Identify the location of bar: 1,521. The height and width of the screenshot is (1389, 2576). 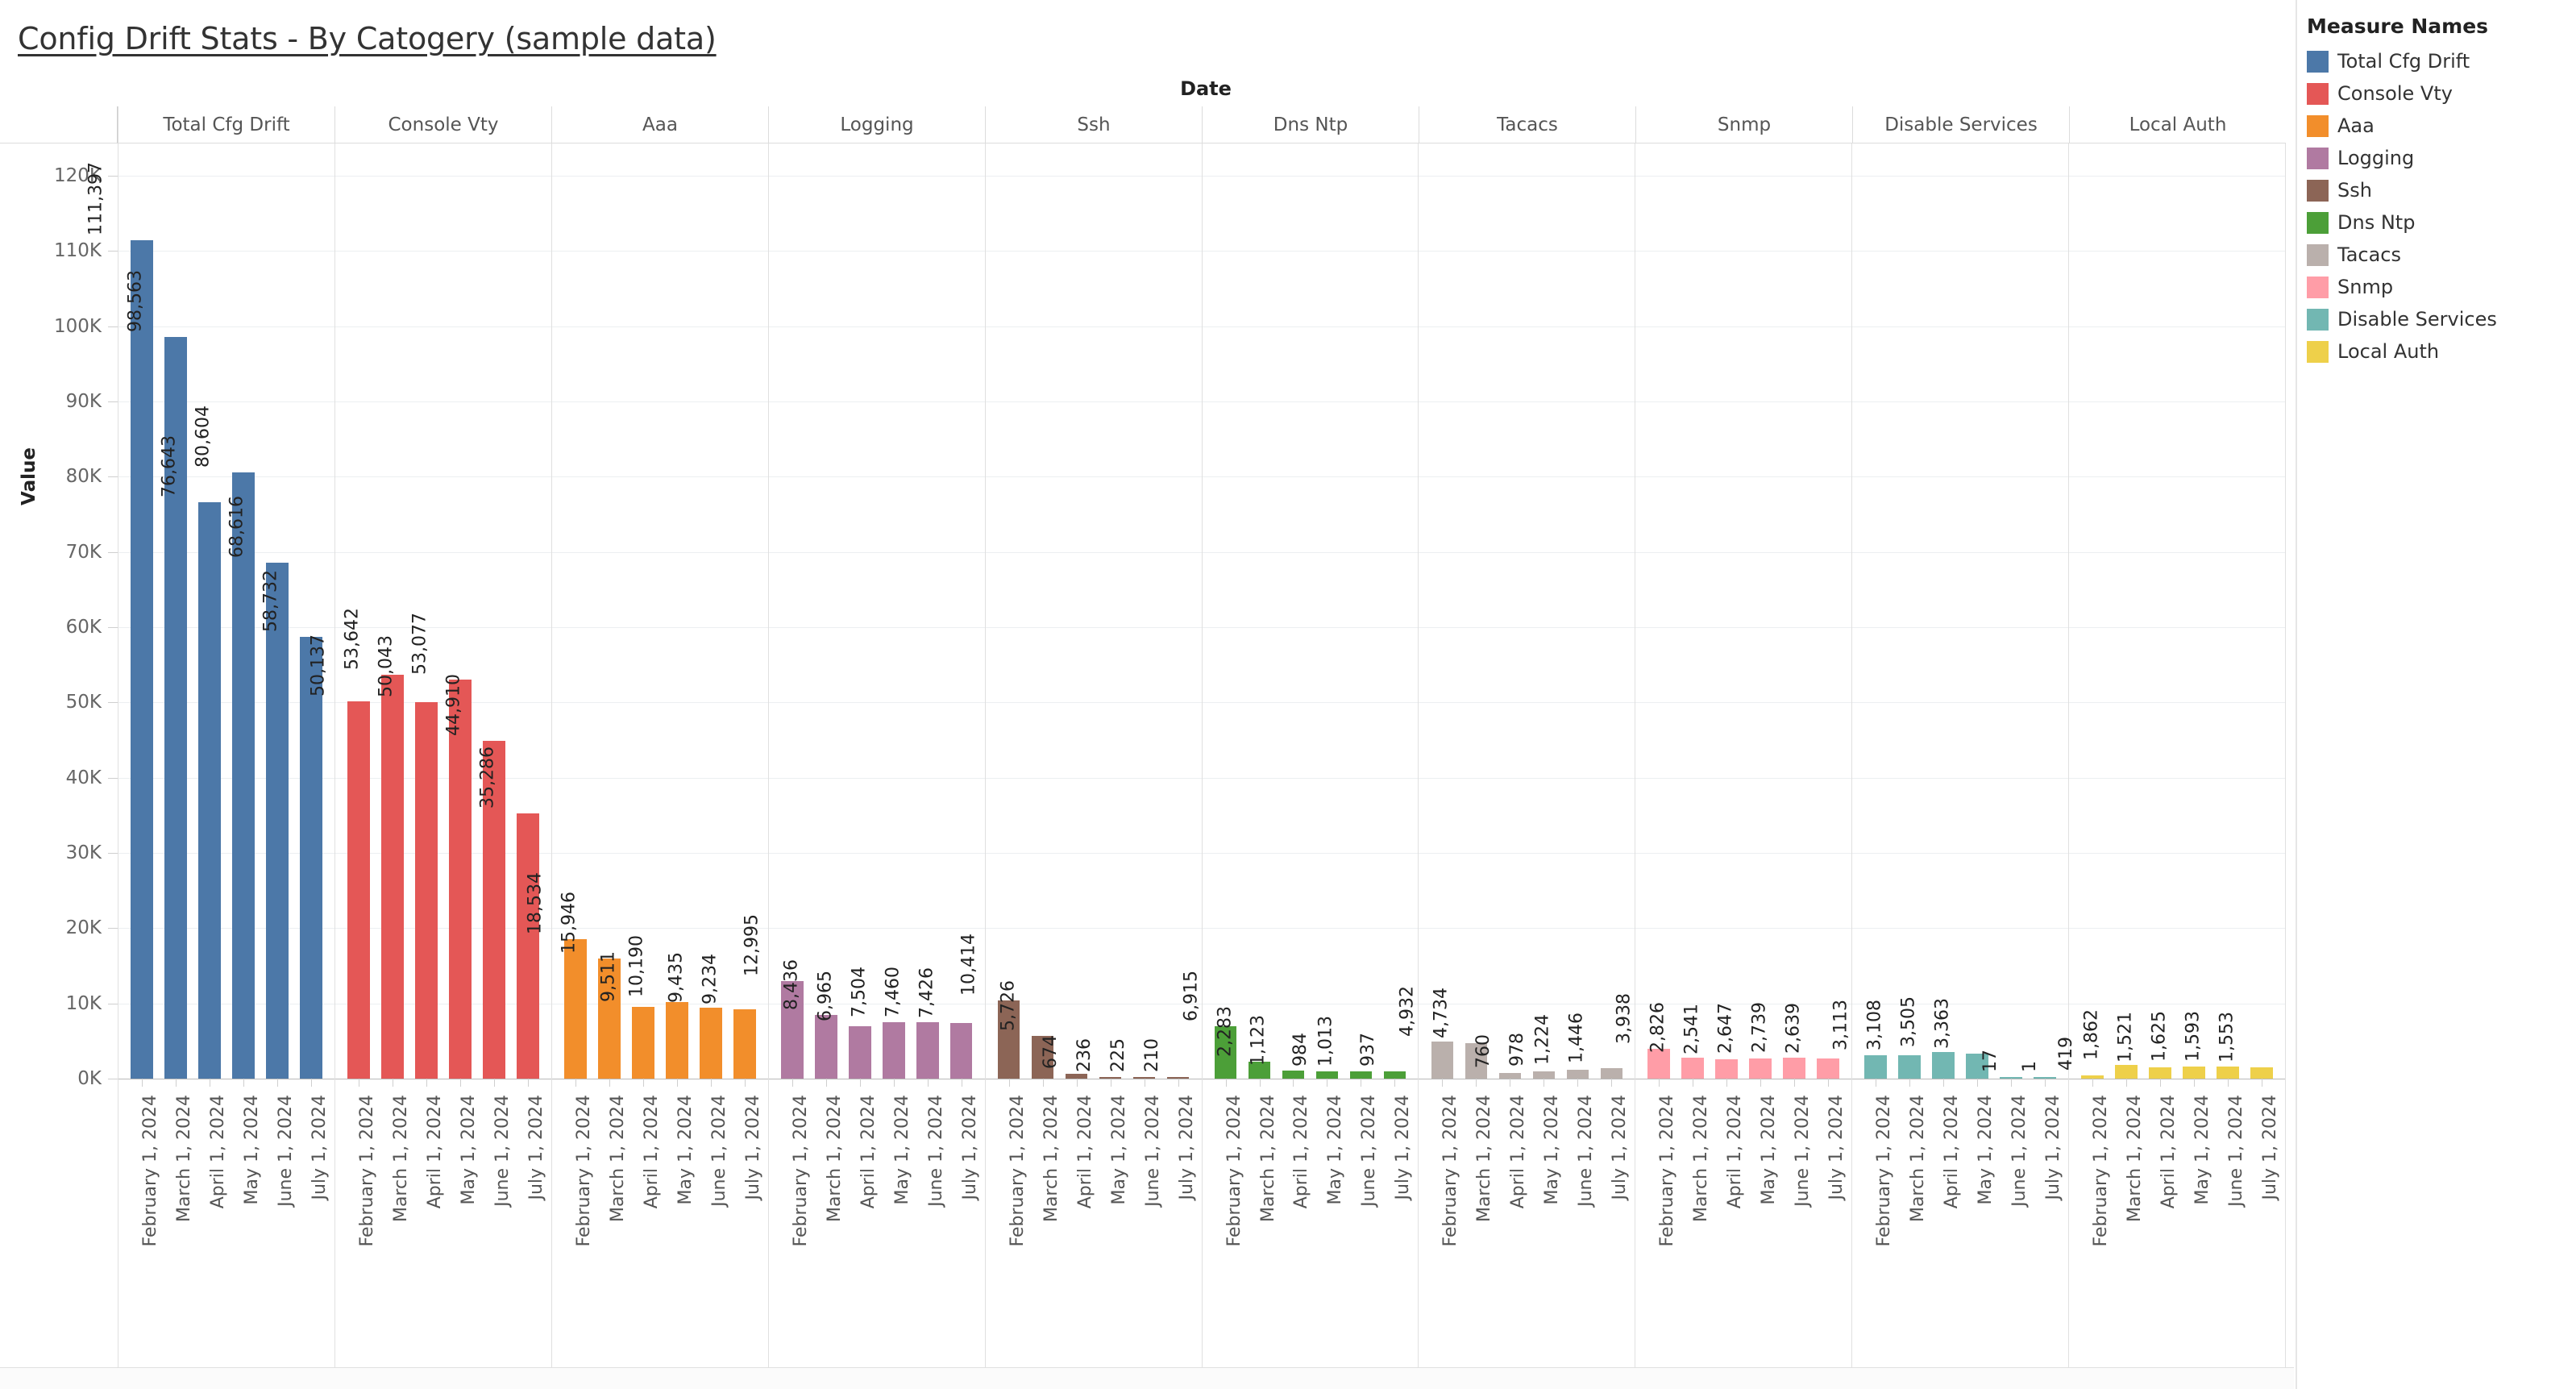
(2143, 1045).